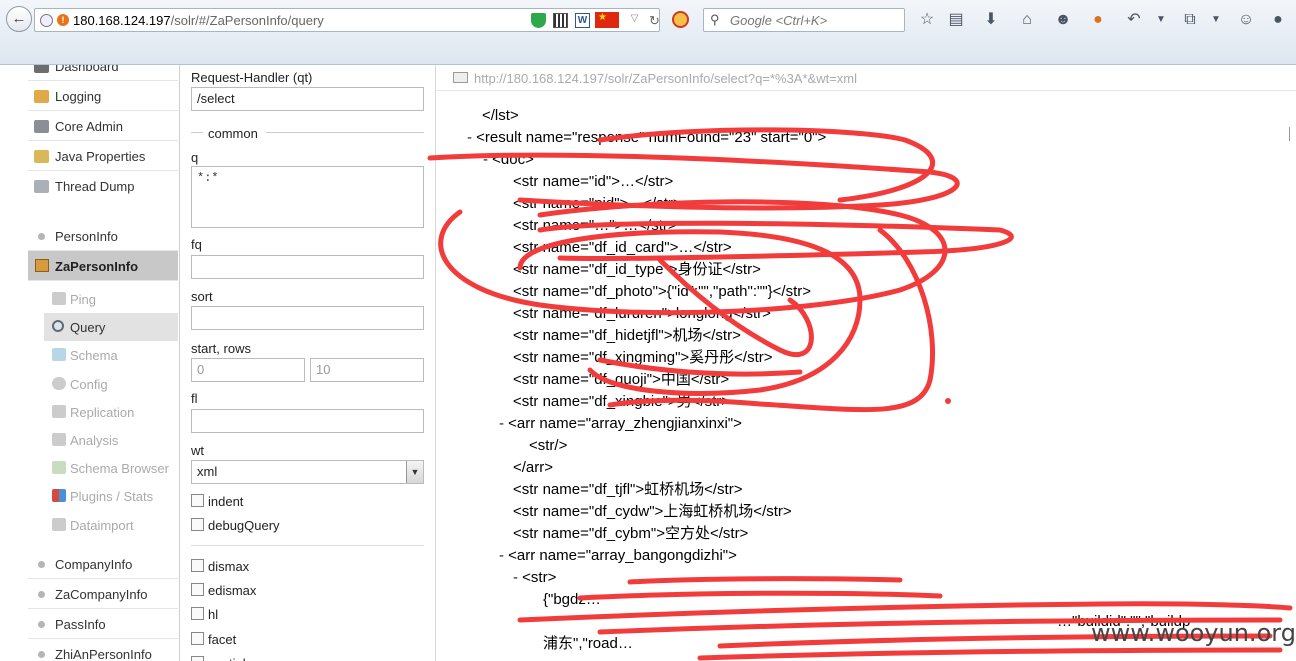 This screenshot has width=1296, height=661. Describe the element at coordinates (307, 545) in the screenshot. I see `form-divider` at that location.